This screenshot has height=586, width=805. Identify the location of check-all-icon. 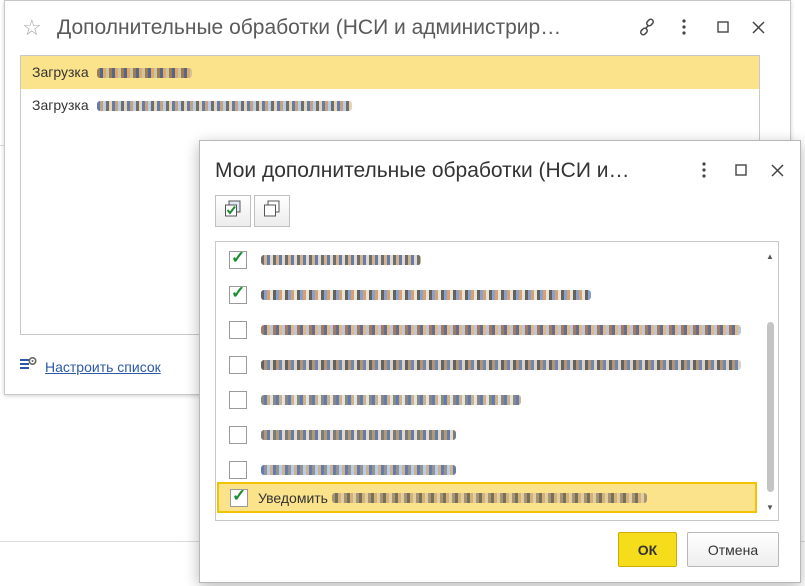
(233, 211).